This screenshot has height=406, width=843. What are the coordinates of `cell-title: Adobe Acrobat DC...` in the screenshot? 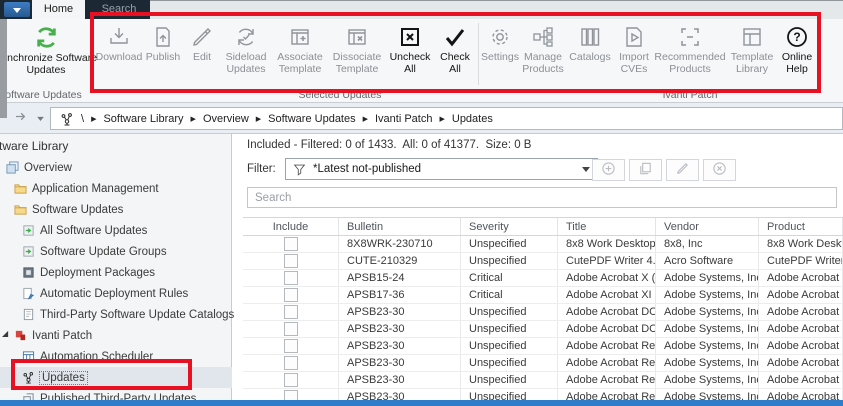 It's located at (607, 329).